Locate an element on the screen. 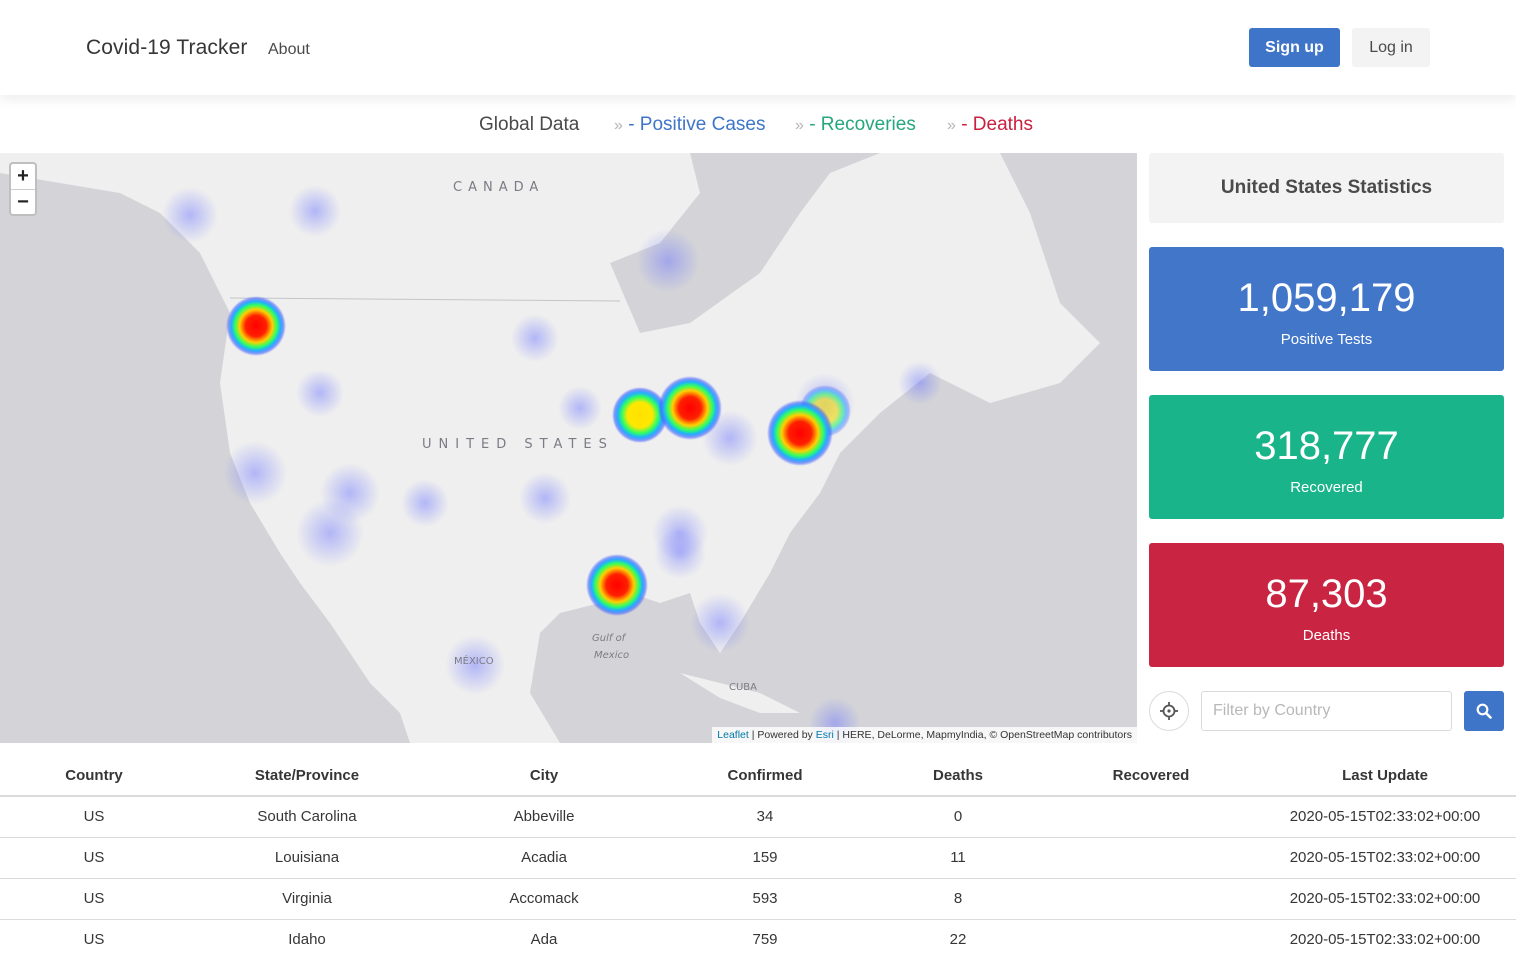 This screenshot has width=1516, height=955. cell-state: Virginia is located at coordinates (307, 899).